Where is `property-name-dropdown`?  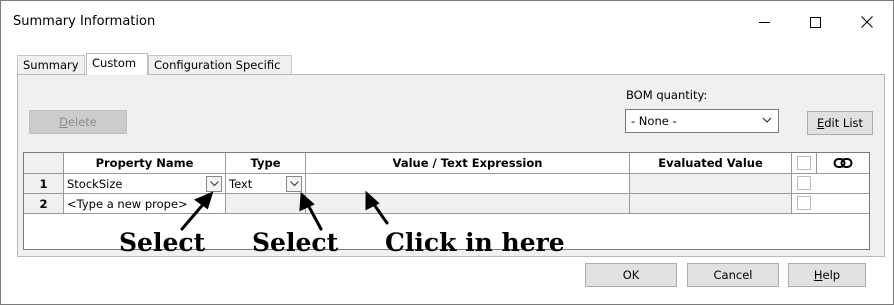 property-name-dropdown is located at coordinates (214, 184).